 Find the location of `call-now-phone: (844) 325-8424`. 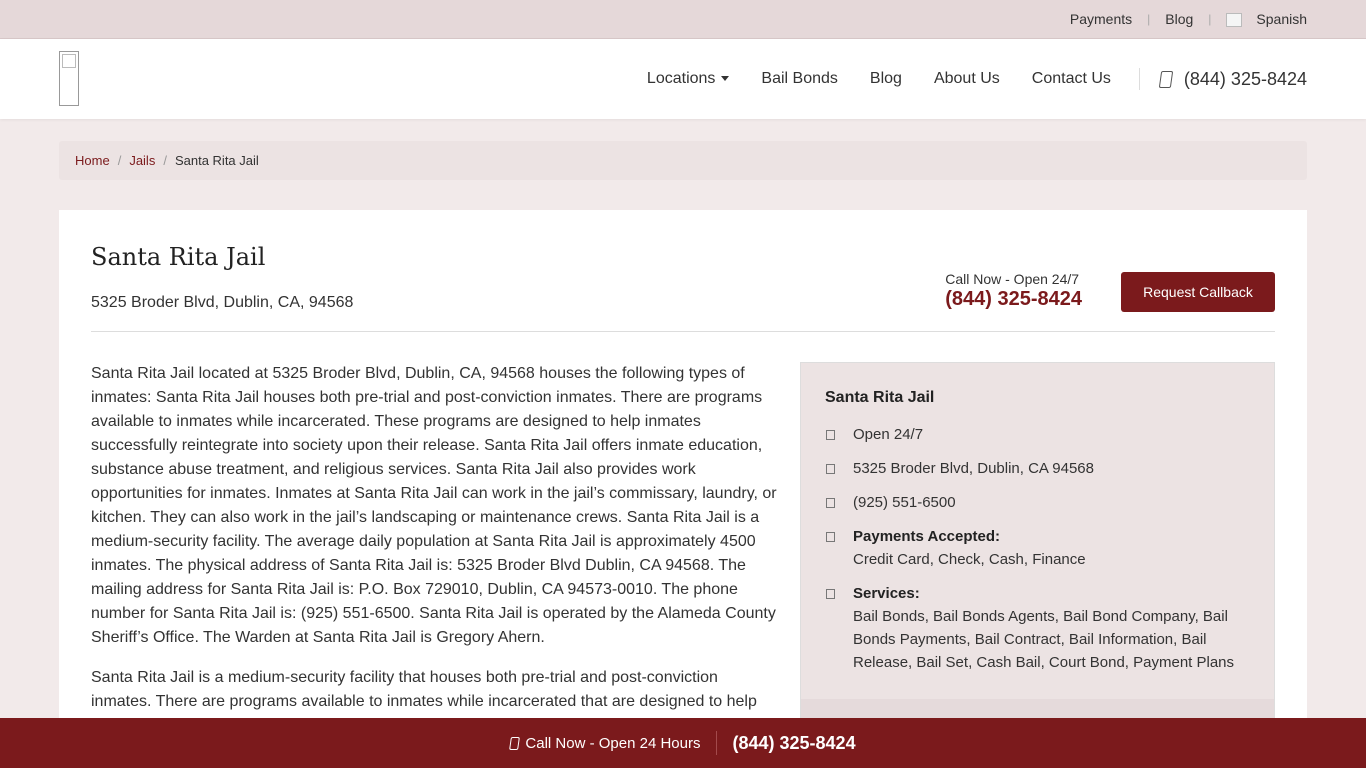

call-now-phone: (844) 325-8424 is located at coordinates (1013, 299).